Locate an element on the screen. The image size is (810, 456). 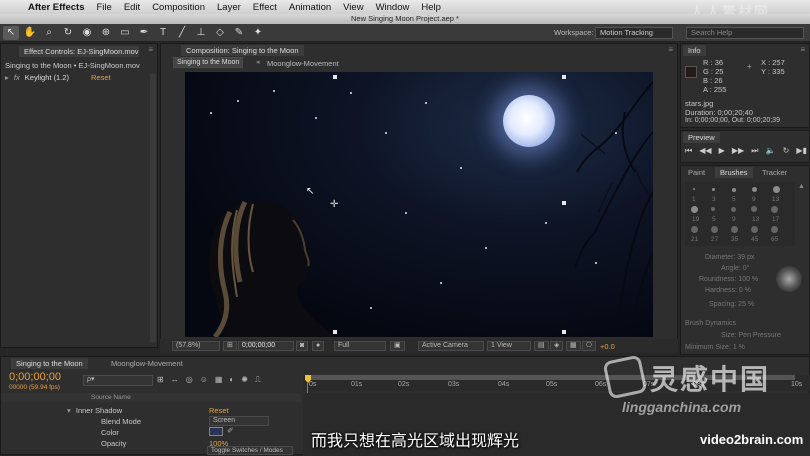
brush-hardness: Hardness: 0 % is located at coordinates (728, 290).